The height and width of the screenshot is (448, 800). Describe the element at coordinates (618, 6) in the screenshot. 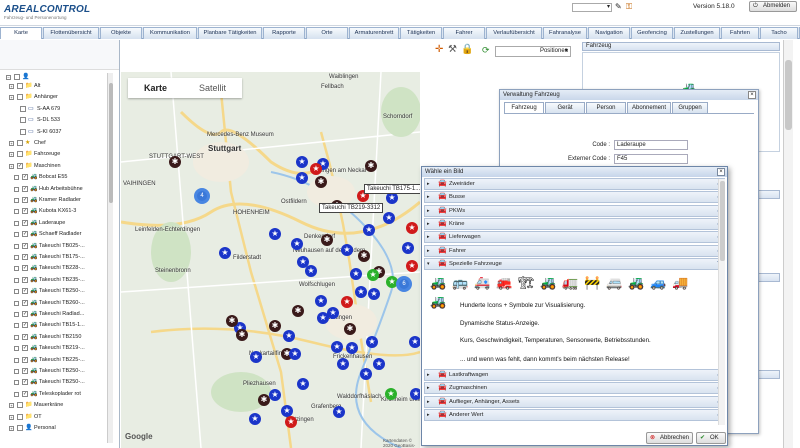

I see `pencil-icon: ✎` at that location.